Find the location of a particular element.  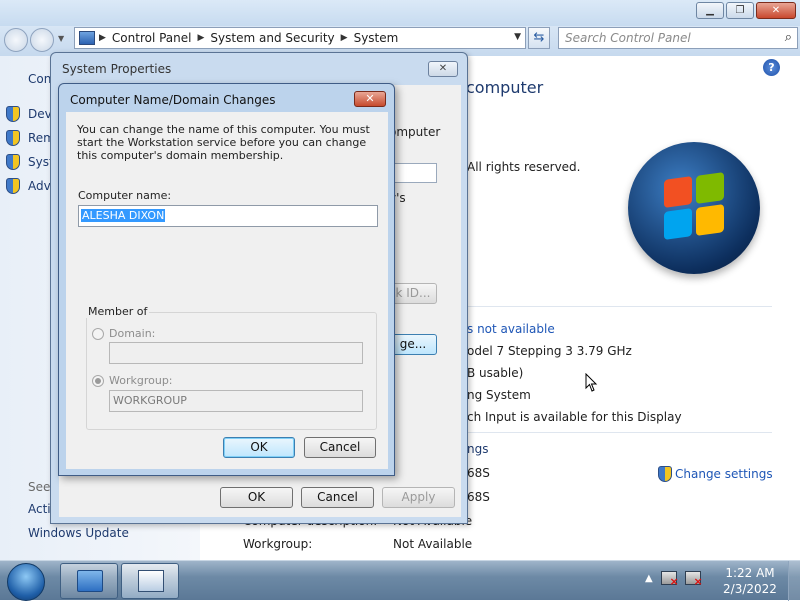

windows-logo is located at coordinates (694, 208).